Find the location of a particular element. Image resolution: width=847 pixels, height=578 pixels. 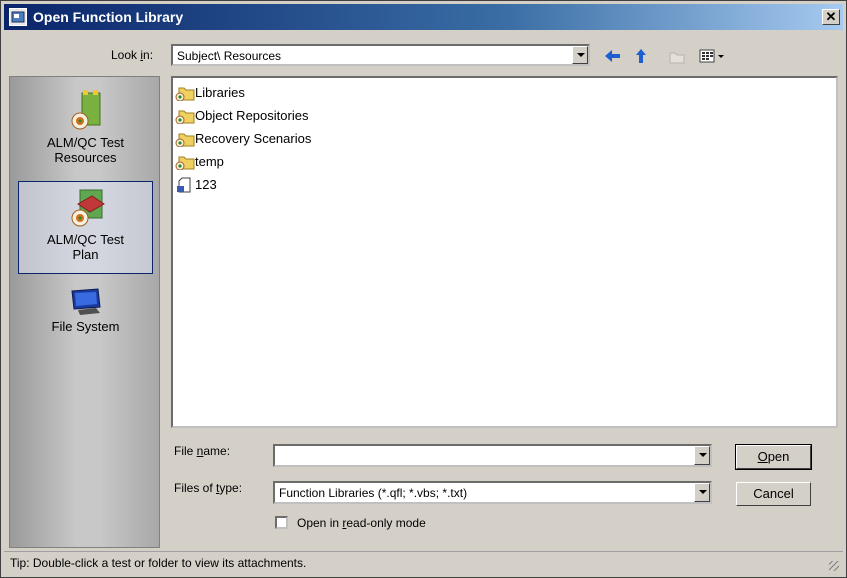

test-resources-icon is located at coordinates (85, 110).